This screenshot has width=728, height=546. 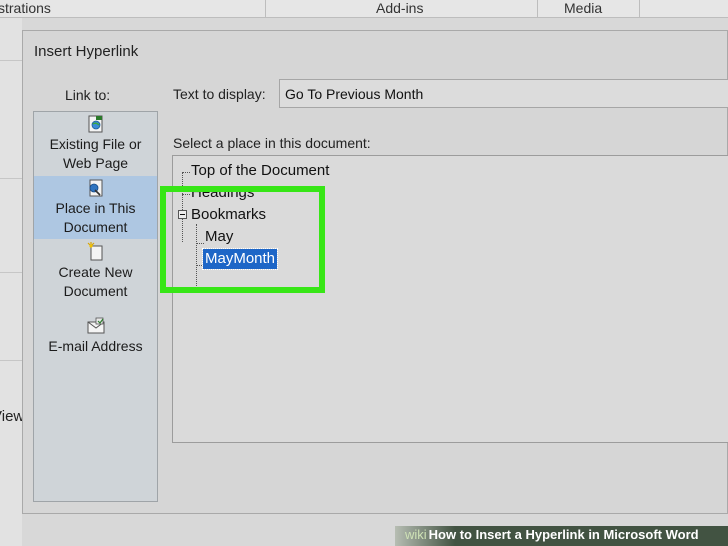 I want to click on view-tab-partial: View, so click(x=12, y=416).